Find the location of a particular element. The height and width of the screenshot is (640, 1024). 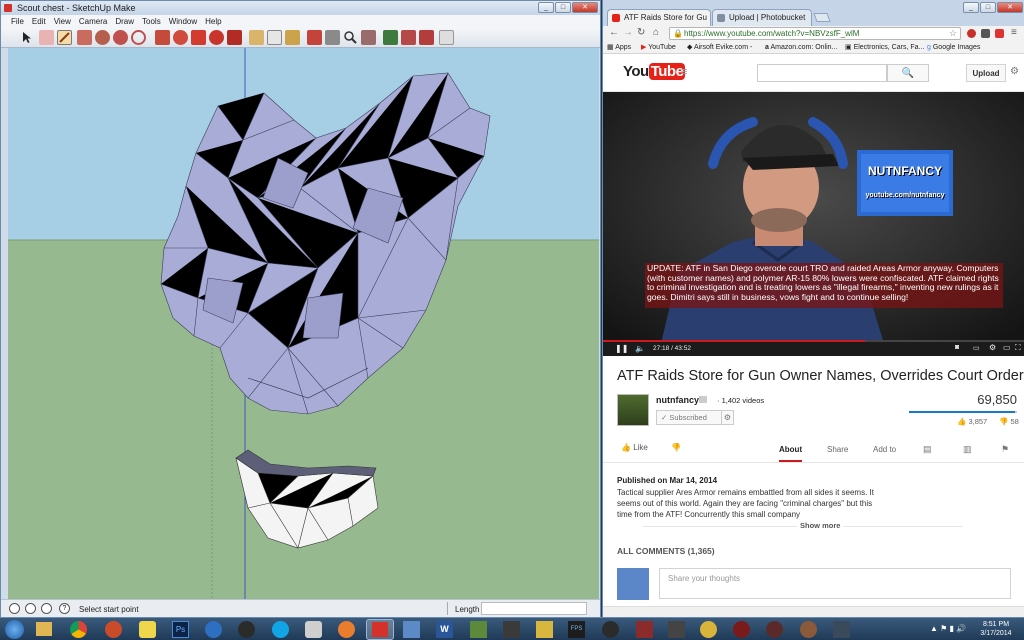

app5-taskbar-icon is located at coordinates (544, 629).